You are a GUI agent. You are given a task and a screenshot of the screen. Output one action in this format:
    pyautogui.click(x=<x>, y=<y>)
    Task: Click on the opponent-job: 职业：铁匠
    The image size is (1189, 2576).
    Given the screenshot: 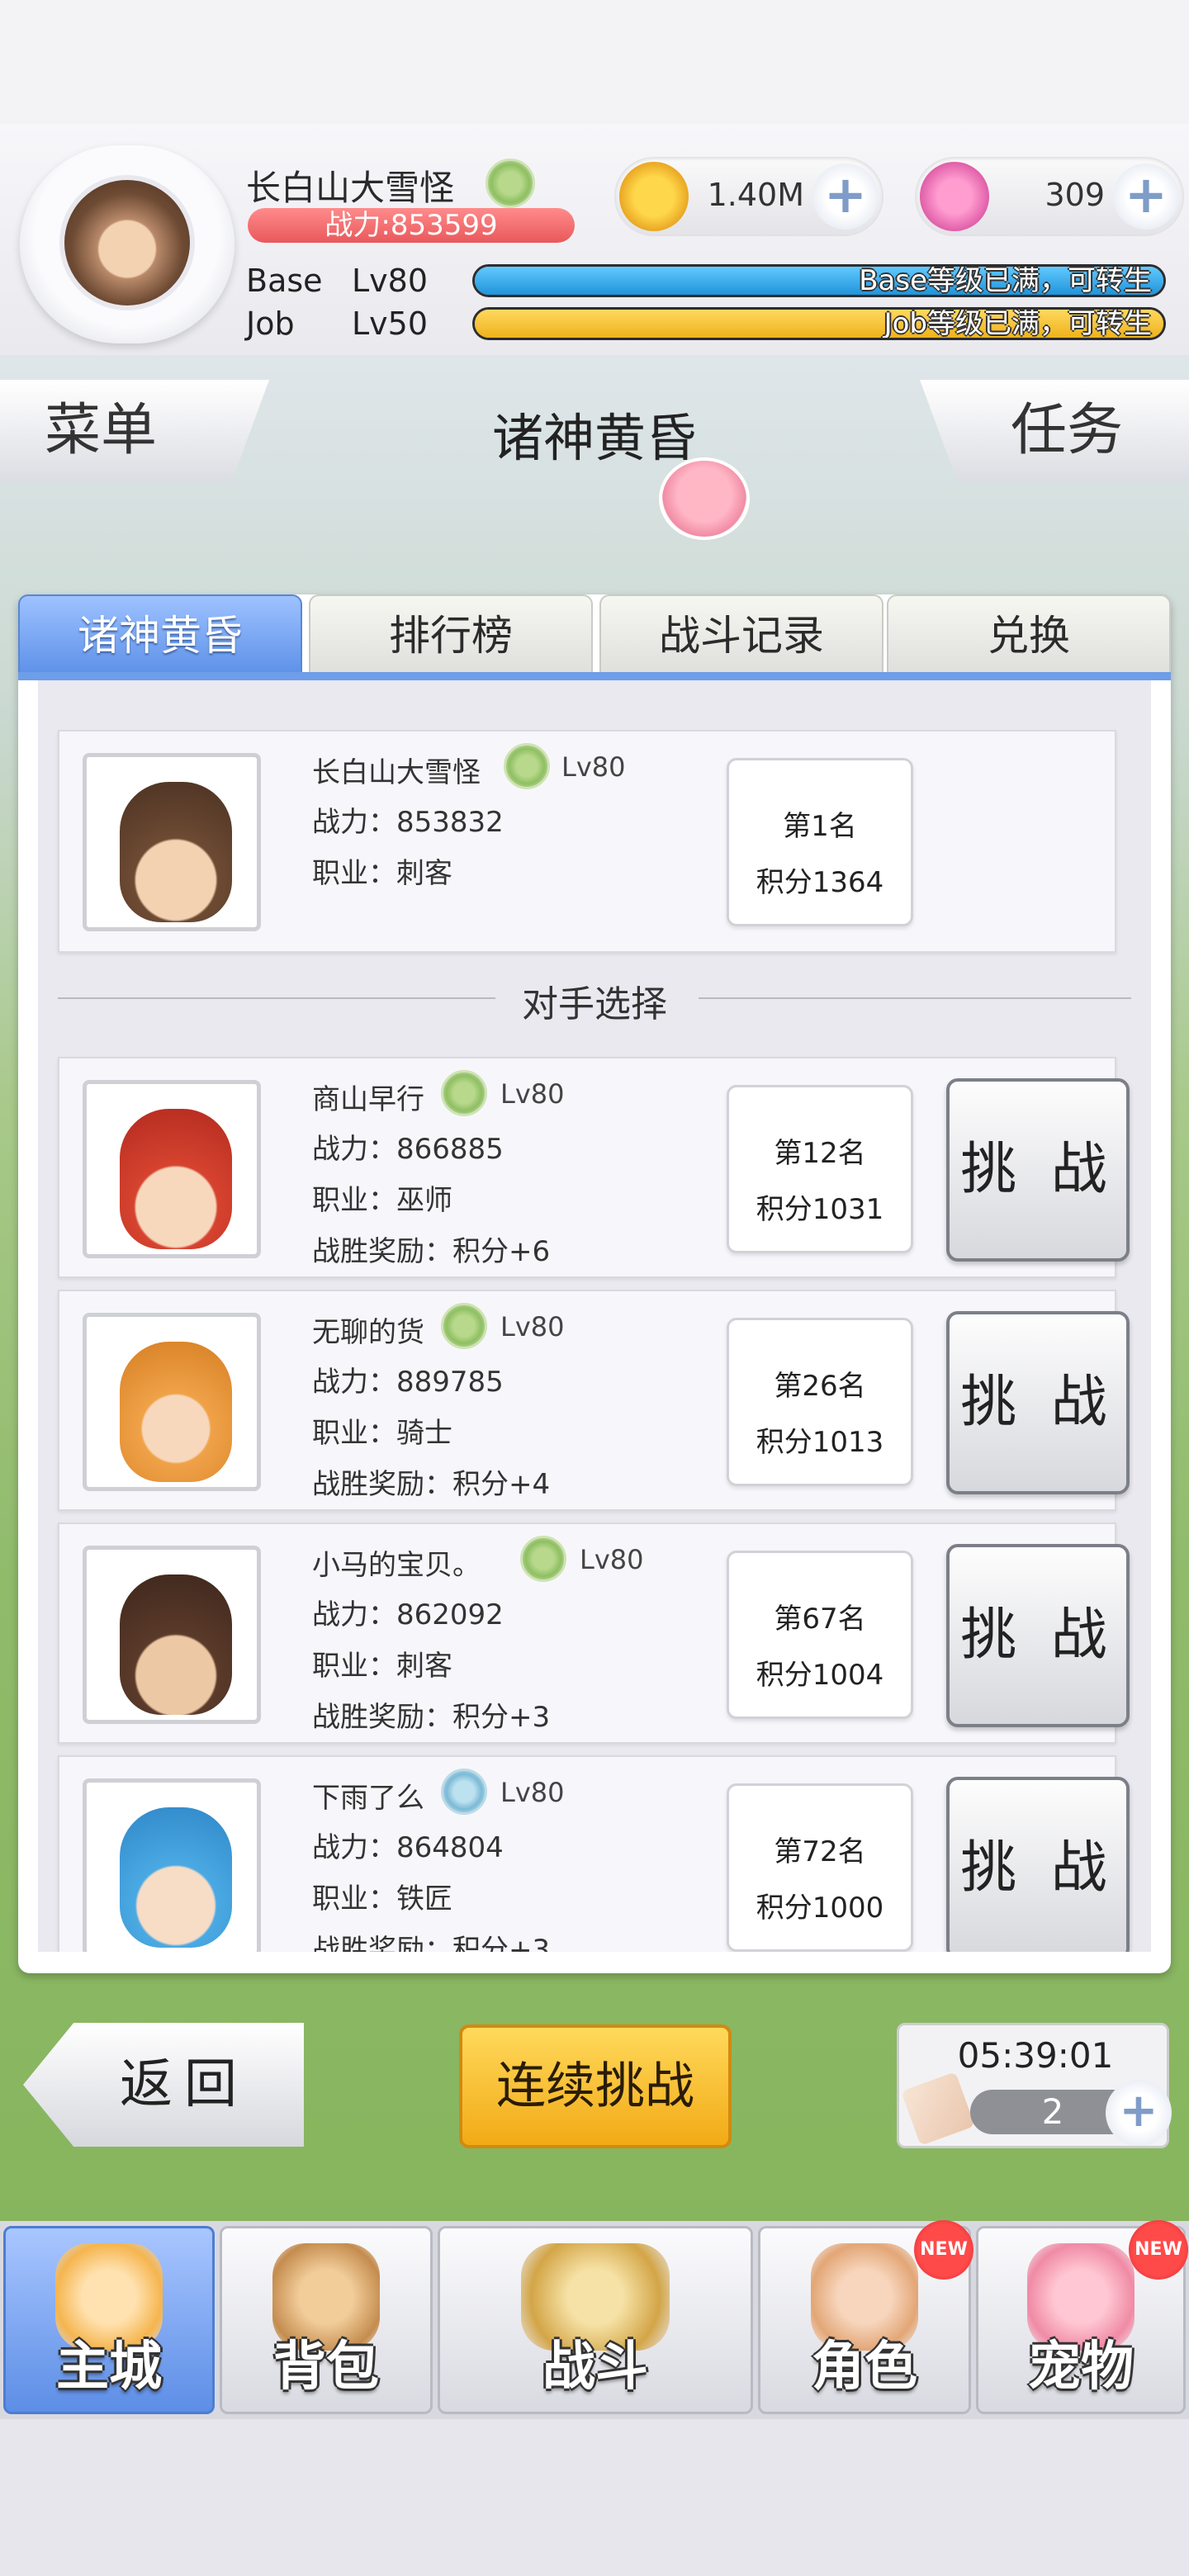 What is the action you would take?
    pyautogui.click(x=382, y=1898)
    